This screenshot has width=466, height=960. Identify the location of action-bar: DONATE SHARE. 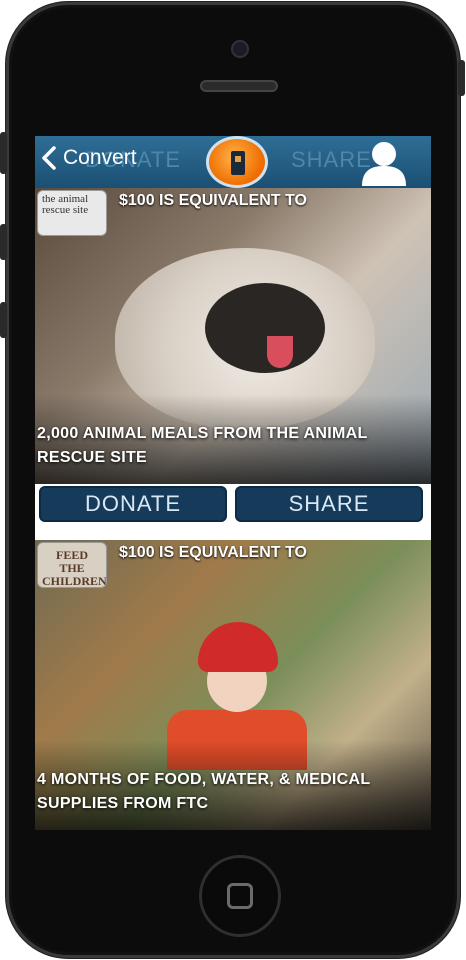
(233, 512).